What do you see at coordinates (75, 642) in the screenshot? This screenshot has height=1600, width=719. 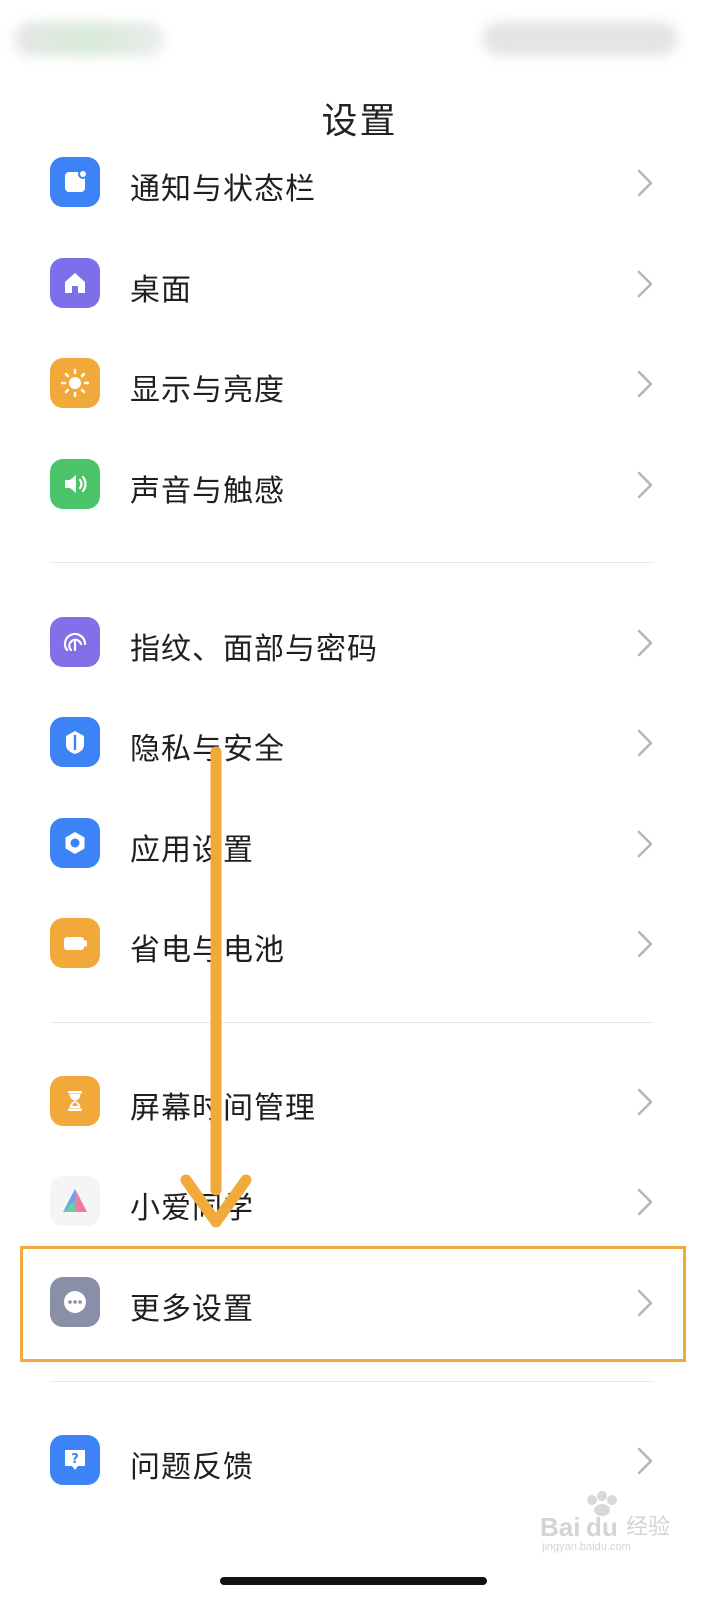 I see `fingerprint-icon` at bounding box center [75, 642].